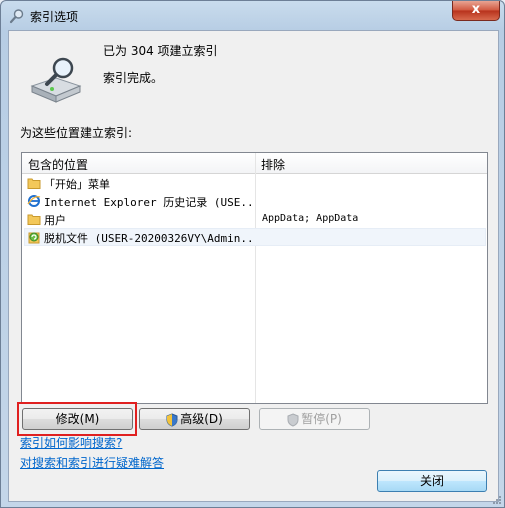  What do you see at coordinates (77, 184) in the screenshot?
I see `location-name: 「开始」菜单` at bounding box center [77, 184].